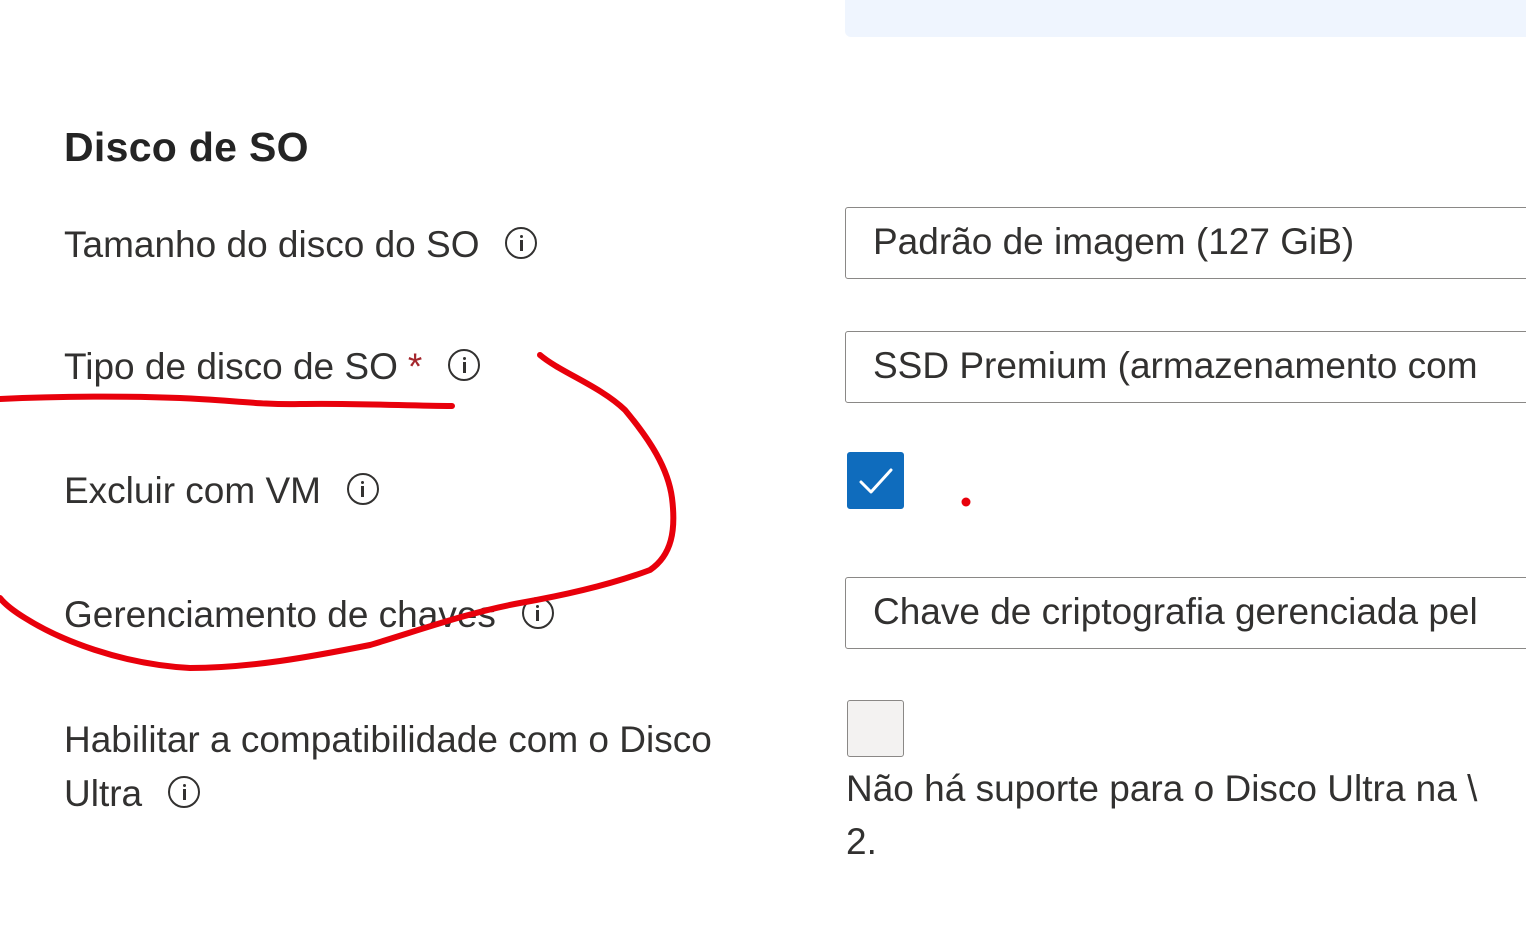  I want to click on key-management-dropdown: Chave de criptografia gerenciada pel, so click(1185, 613).